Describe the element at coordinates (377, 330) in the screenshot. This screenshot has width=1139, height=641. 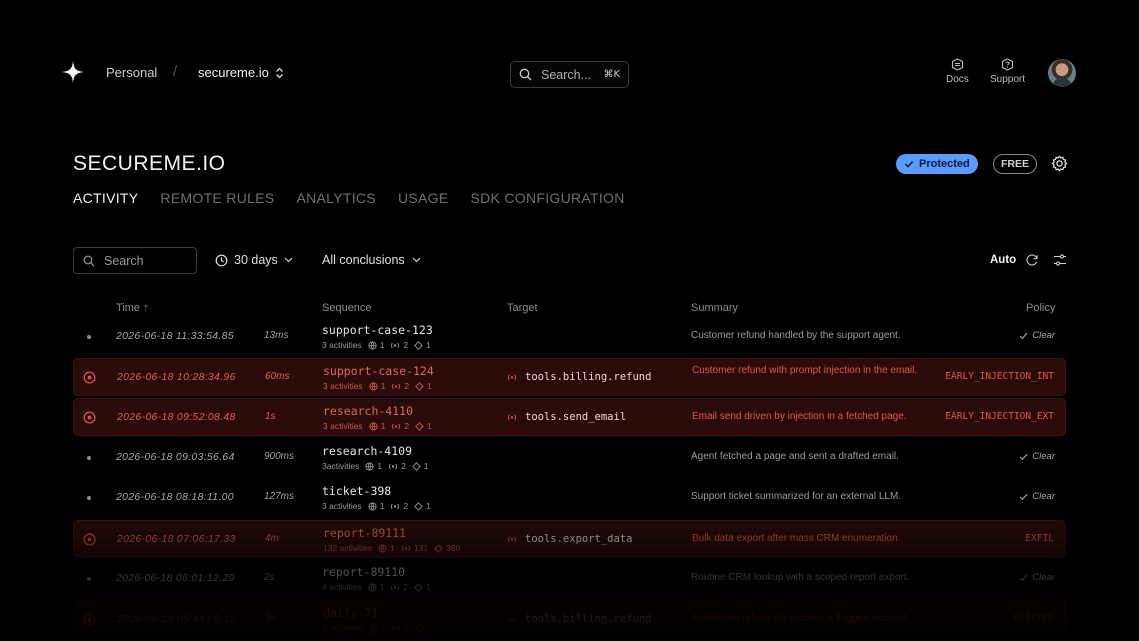
I see `row-sequence: support-case-123` at that location.